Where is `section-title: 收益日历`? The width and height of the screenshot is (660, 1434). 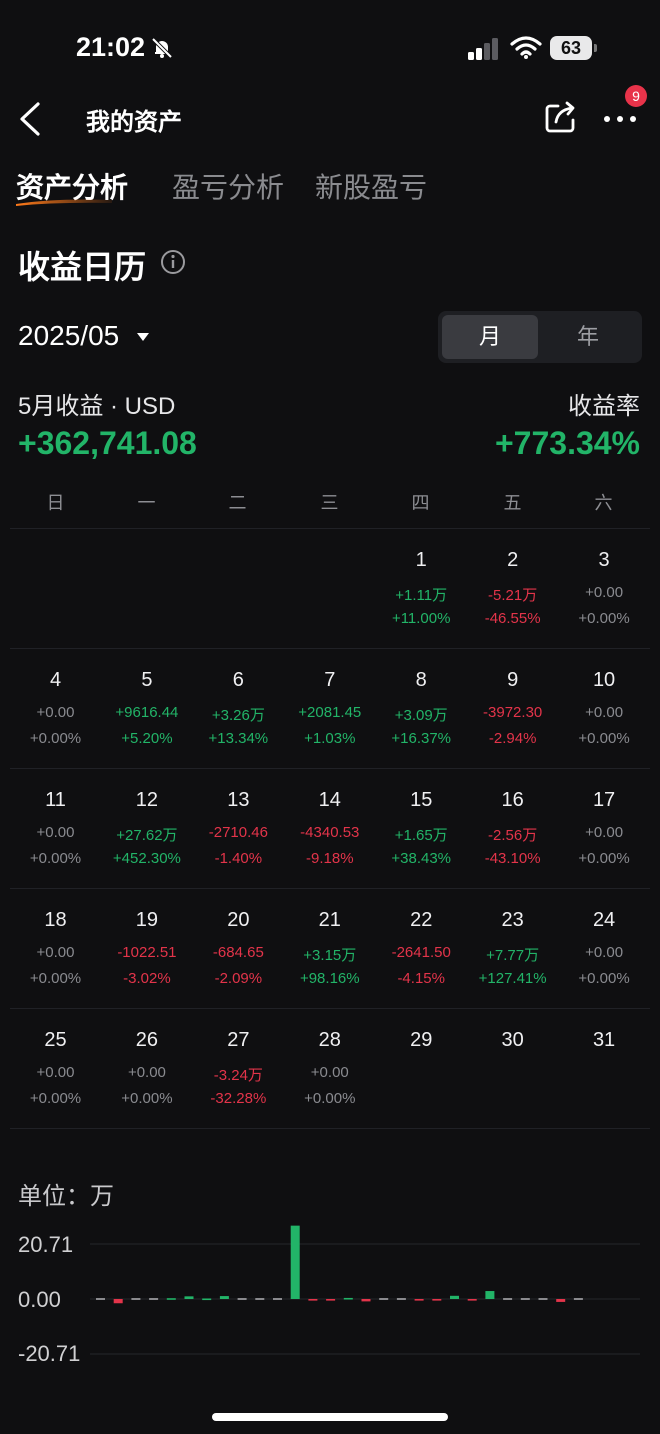
section-title: 收益日历 is located at coordinates (82, 267).